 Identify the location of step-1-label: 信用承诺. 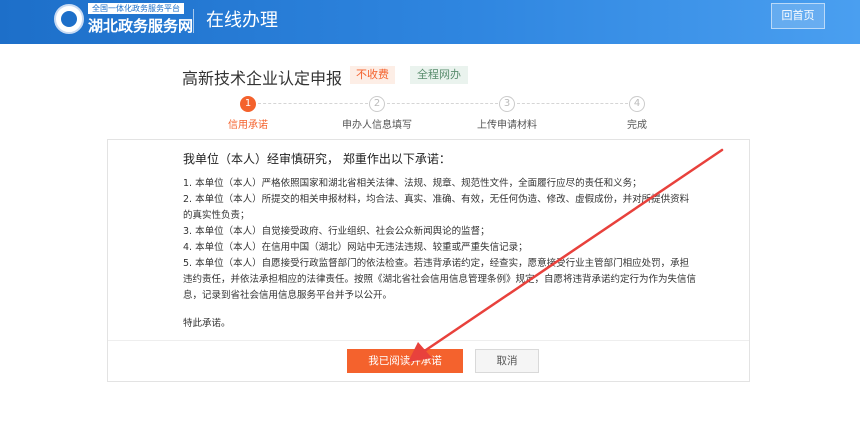
(248, 125).